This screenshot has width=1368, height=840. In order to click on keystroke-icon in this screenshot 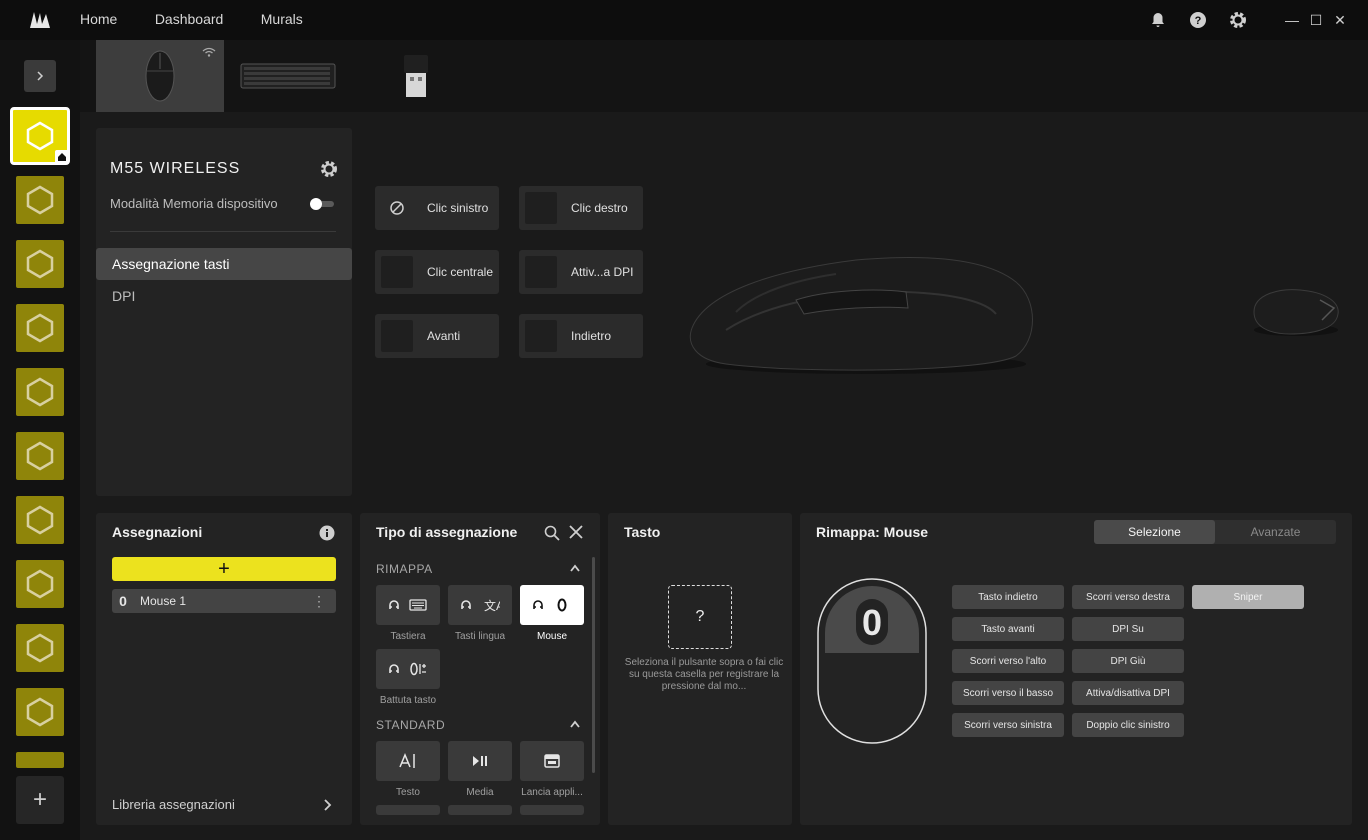, I will do `click(407, 669)`.